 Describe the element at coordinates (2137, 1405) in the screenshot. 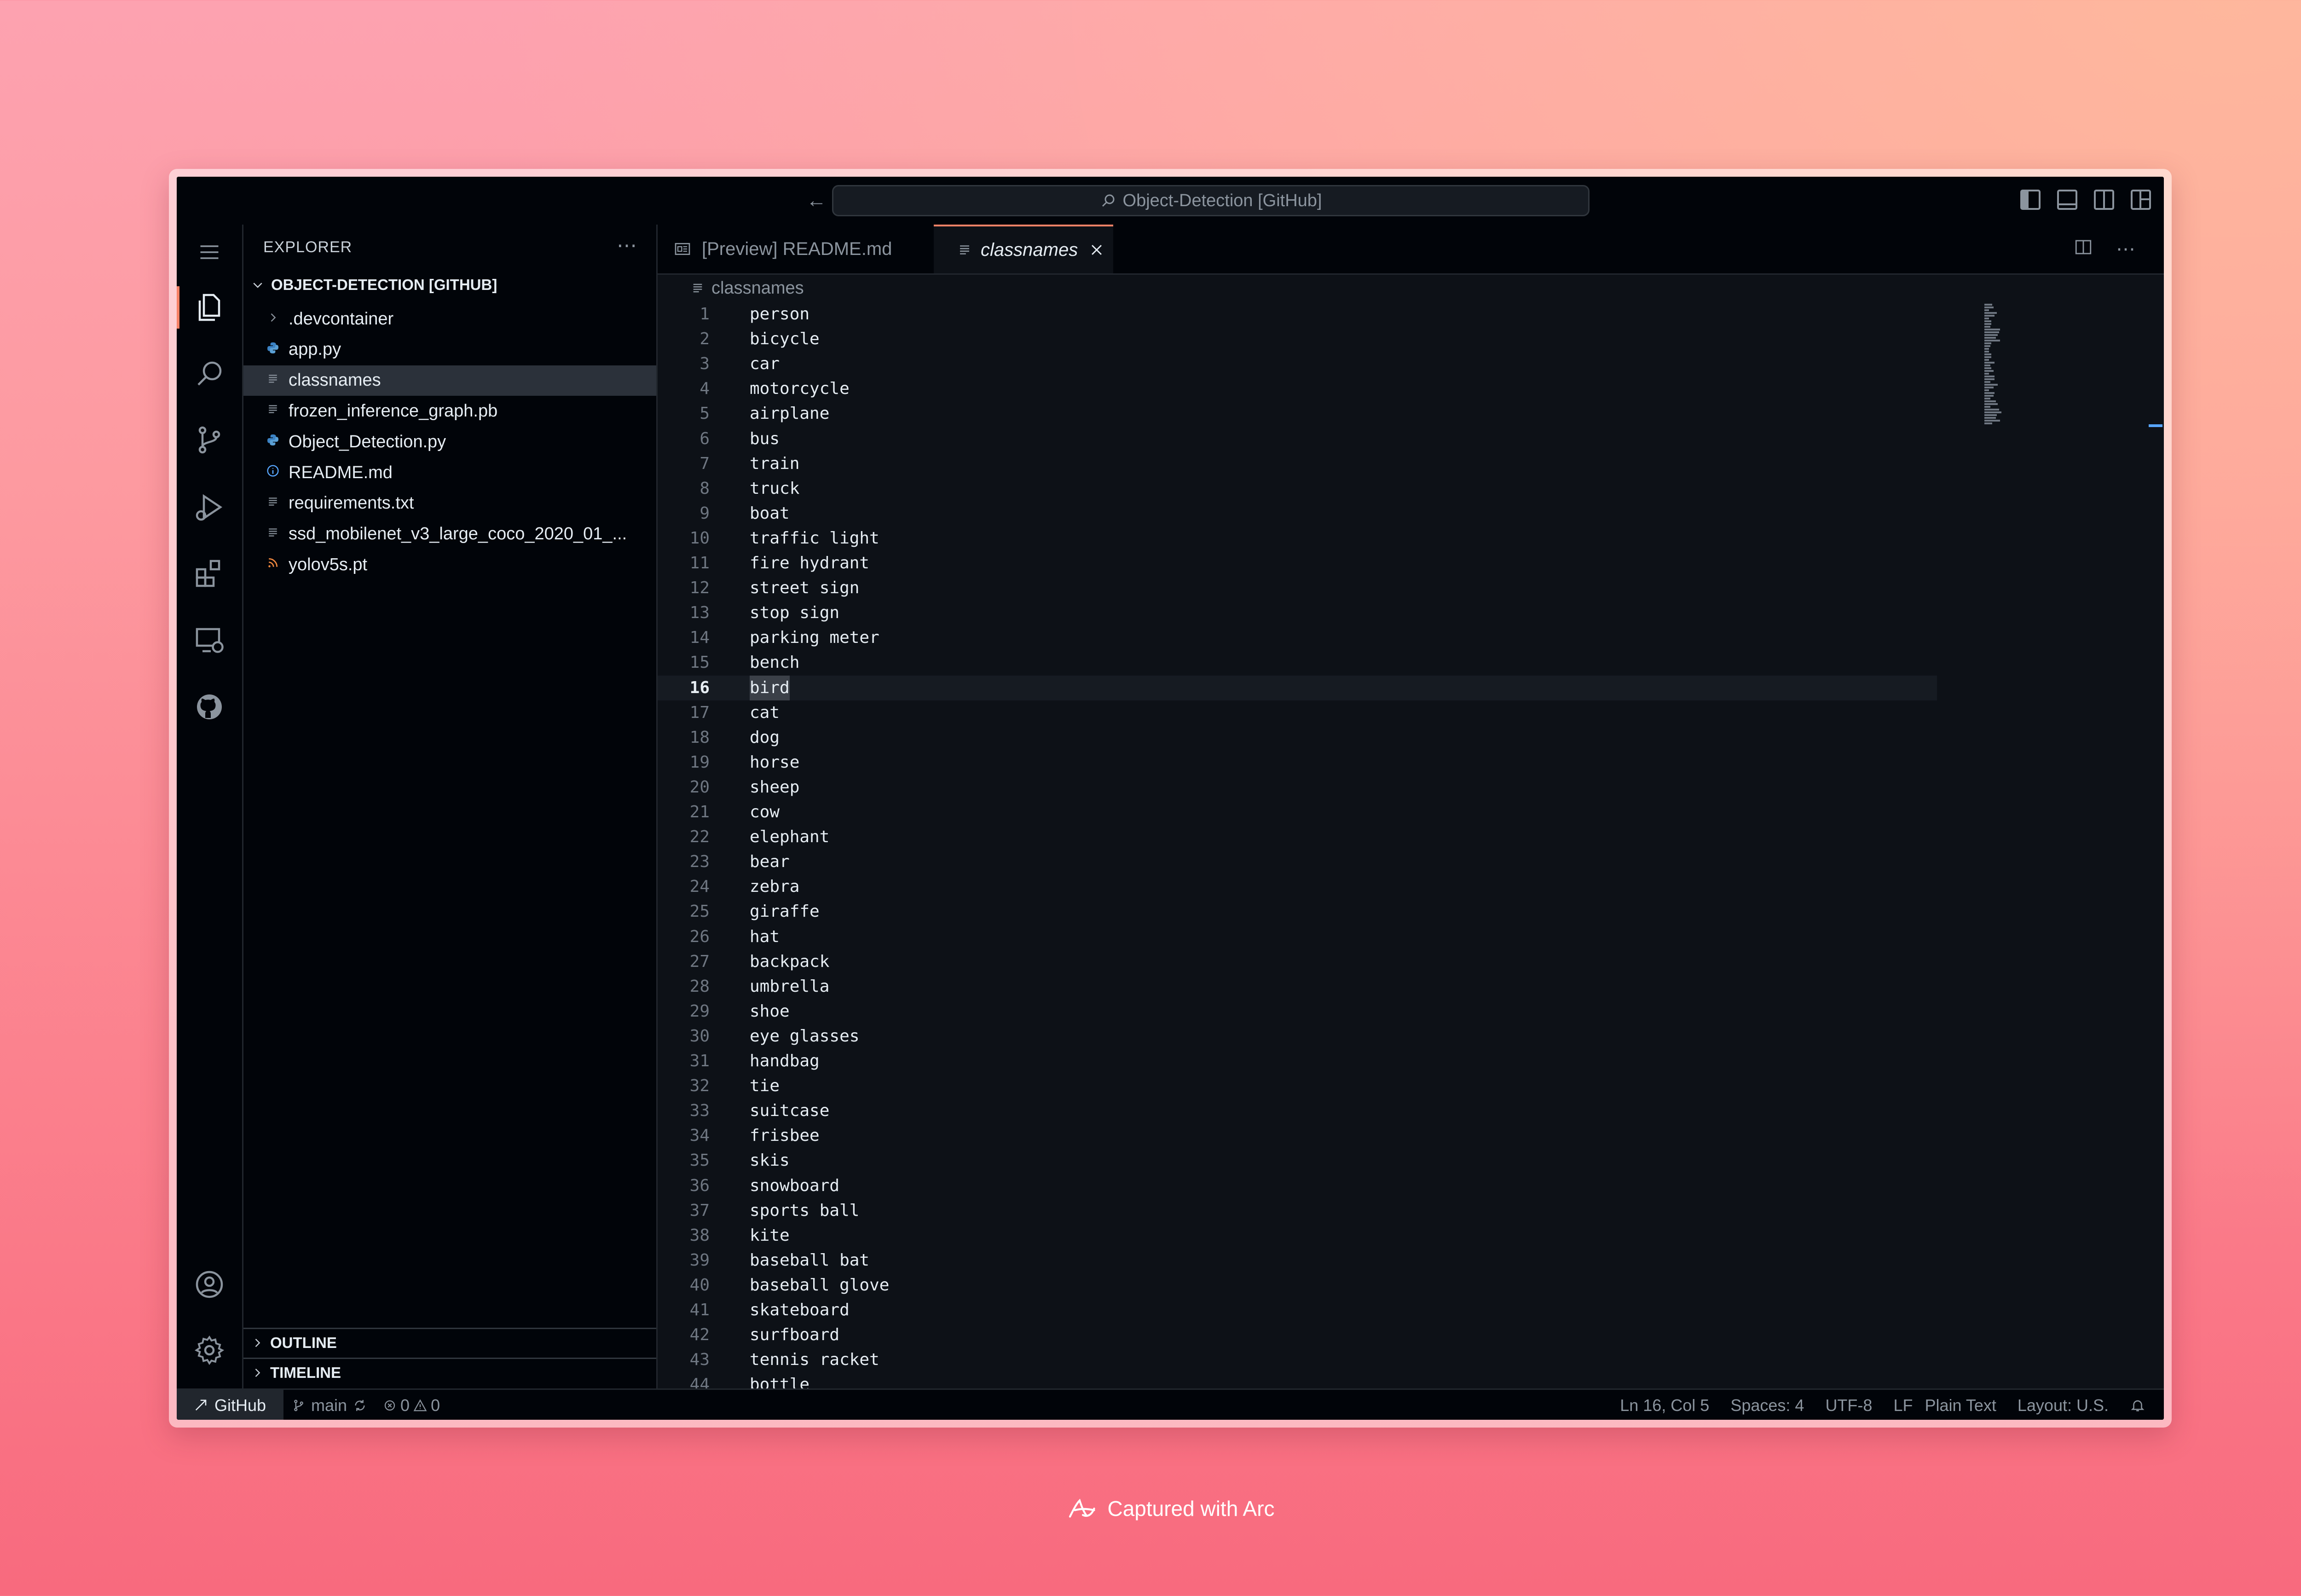

I see `bell-icon` at that location.